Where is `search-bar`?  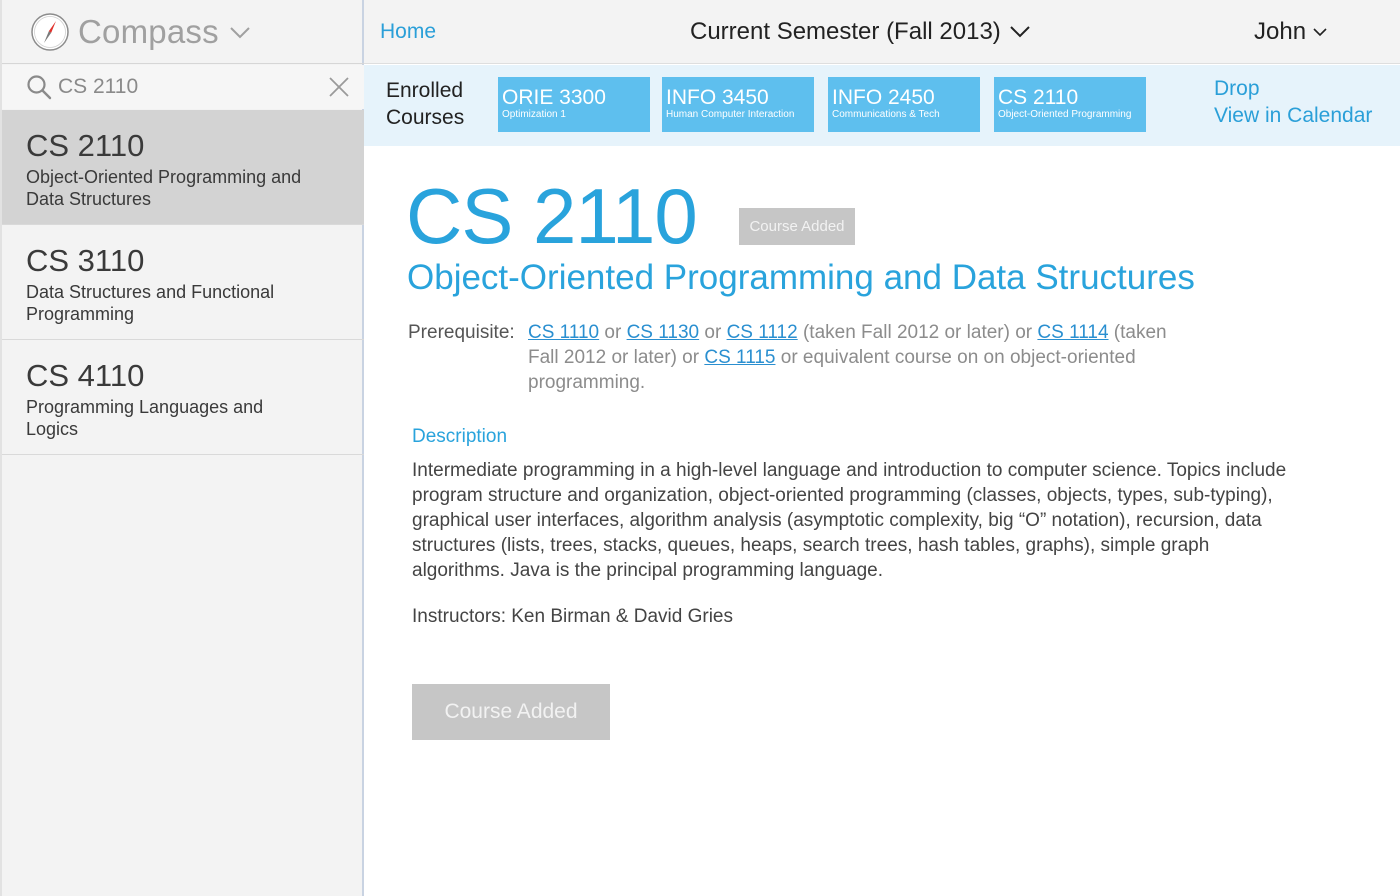
search-bar is located at coordinates (183, 87).